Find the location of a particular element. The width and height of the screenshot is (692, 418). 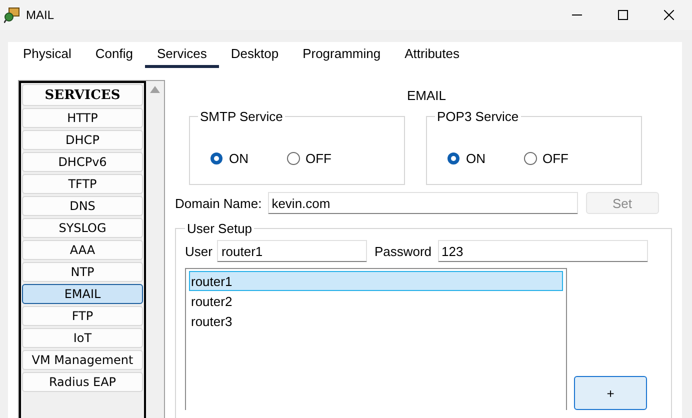

user-item: router3 is located at coordinates (376, 321).